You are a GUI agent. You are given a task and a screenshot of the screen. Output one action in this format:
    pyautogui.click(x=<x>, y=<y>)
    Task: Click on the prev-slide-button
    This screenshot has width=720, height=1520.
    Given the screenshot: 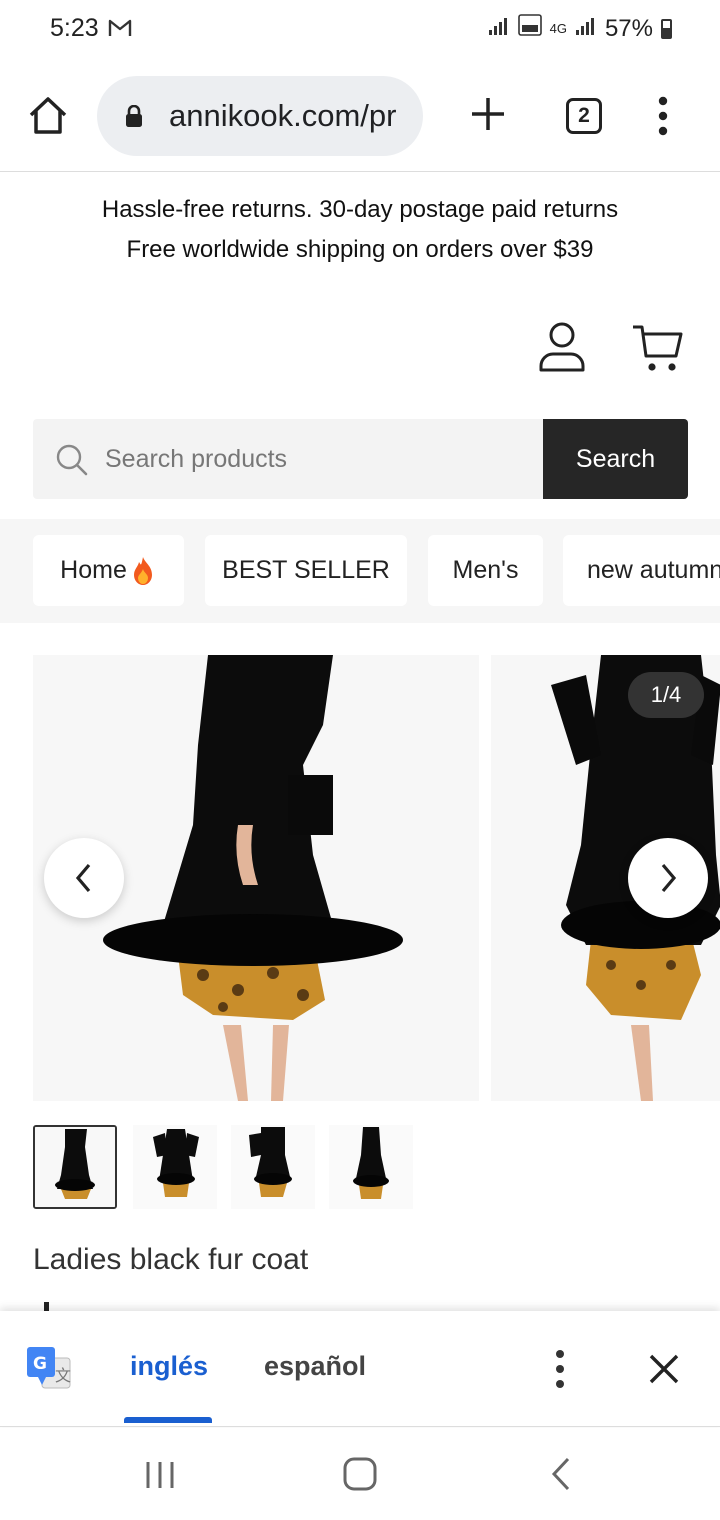 What is the action you would take?
    pyautogui.click(x=84, y=878)
    